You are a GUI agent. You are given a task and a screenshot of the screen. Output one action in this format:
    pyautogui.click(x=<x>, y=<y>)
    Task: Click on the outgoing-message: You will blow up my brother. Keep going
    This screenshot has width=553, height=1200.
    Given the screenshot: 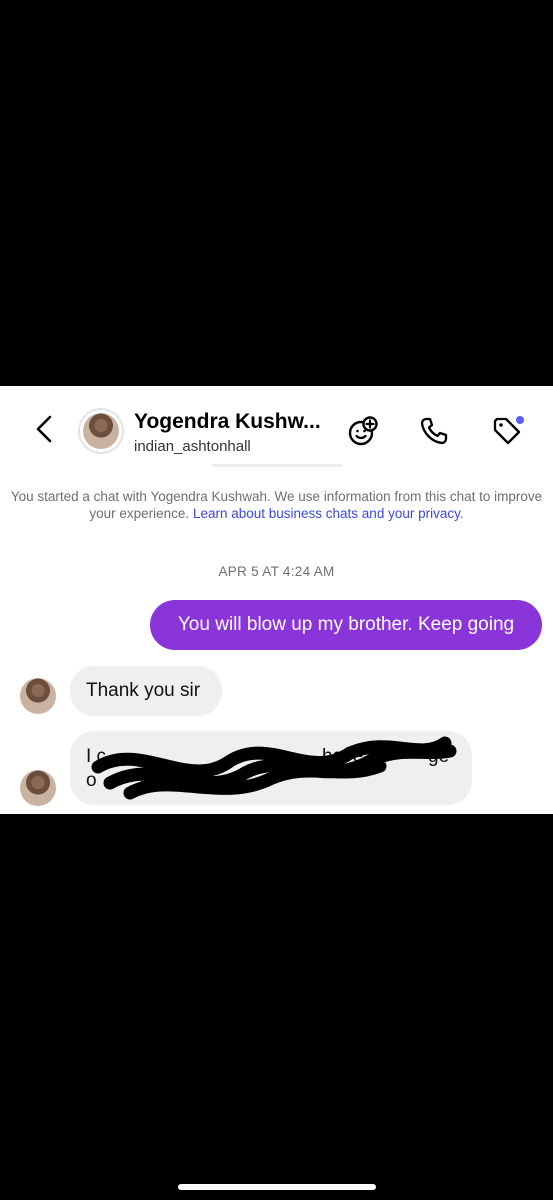 What is the action you would take?
    pyautogui.click(x=346, y=625)
    